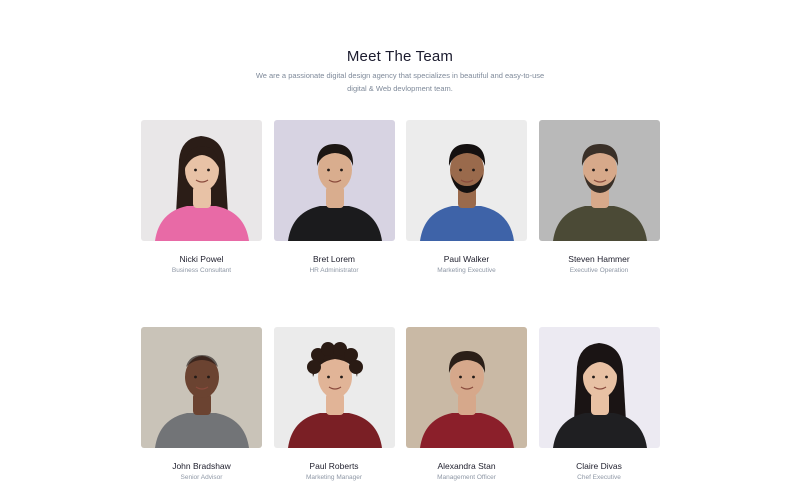 This screenshot has width=800, height=500. I want to click on team-member-card: Nicki Powel Business Consultant, so click(201, 197).